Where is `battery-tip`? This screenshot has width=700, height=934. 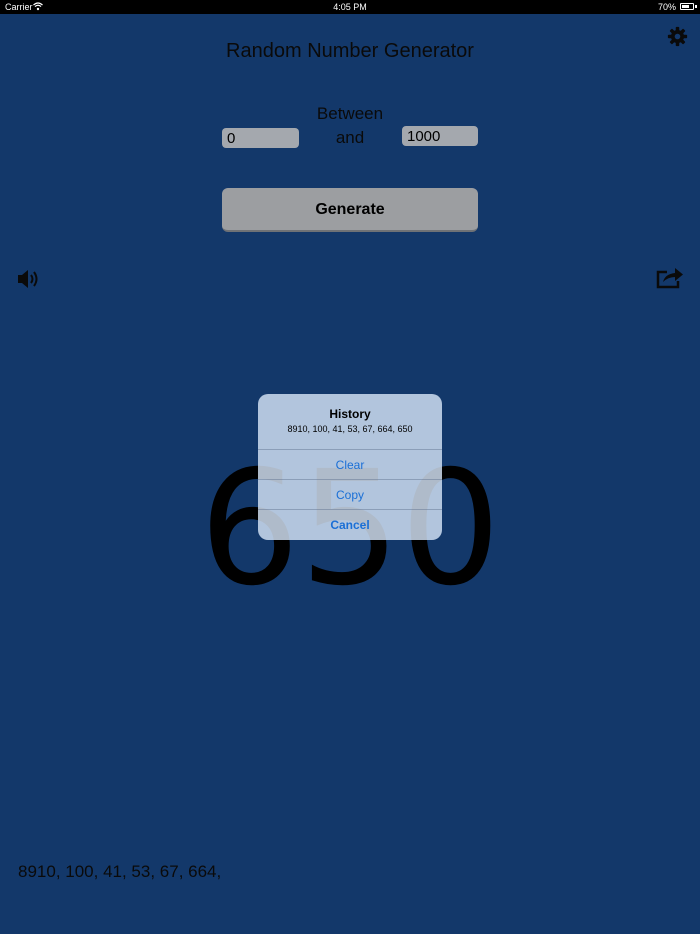 battery-tip is located at coordinates (696, 6).